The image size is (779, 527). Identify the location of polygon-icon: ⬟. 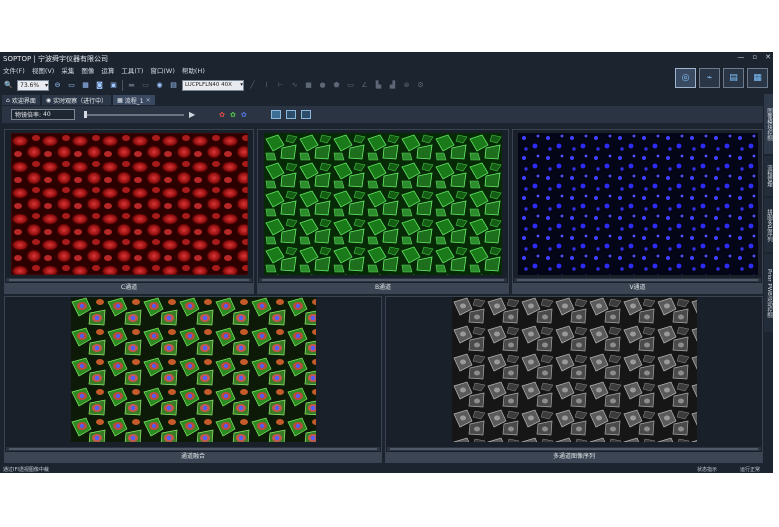
(336, 85).